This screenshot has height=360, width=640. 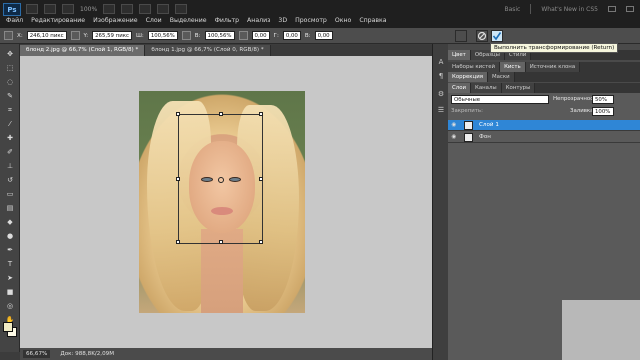 I want to click on relative-position-icon, so click(x=75, y=35).